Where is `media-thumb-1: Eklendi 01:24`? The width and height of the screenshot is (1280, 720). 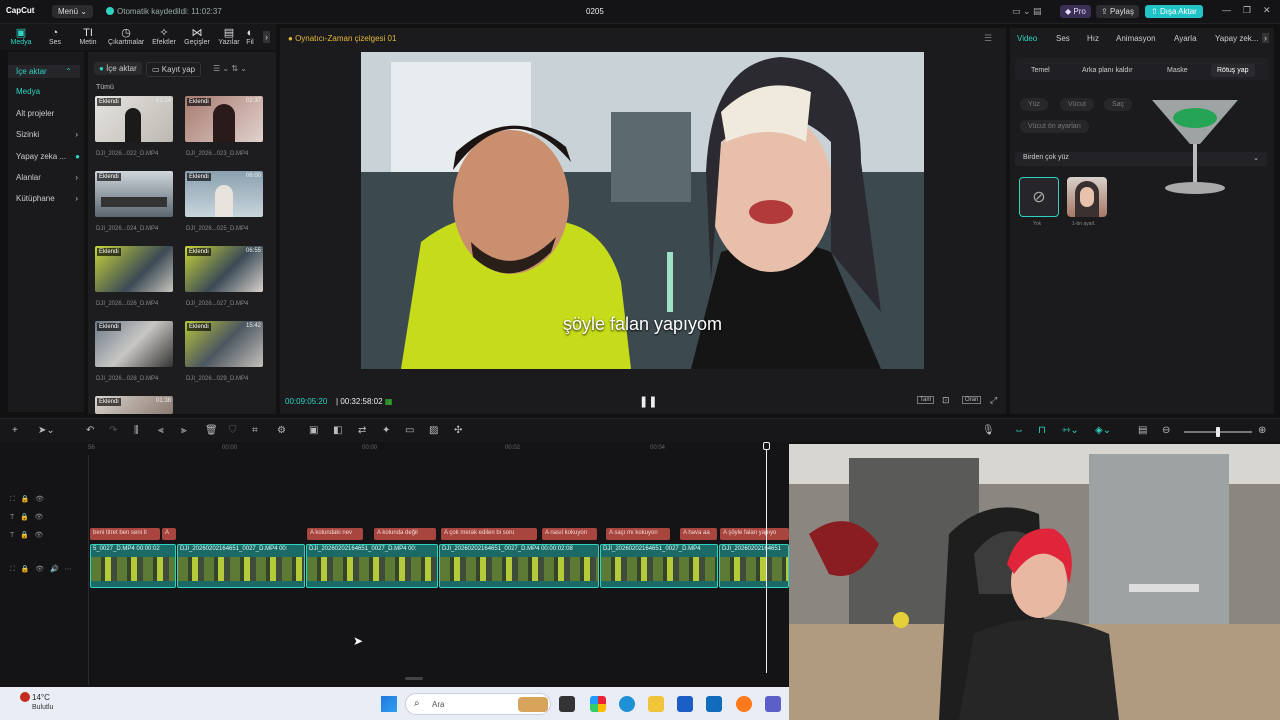
media-thumb-1: Eklendi 01:24 is located at coordinates (134, 119).